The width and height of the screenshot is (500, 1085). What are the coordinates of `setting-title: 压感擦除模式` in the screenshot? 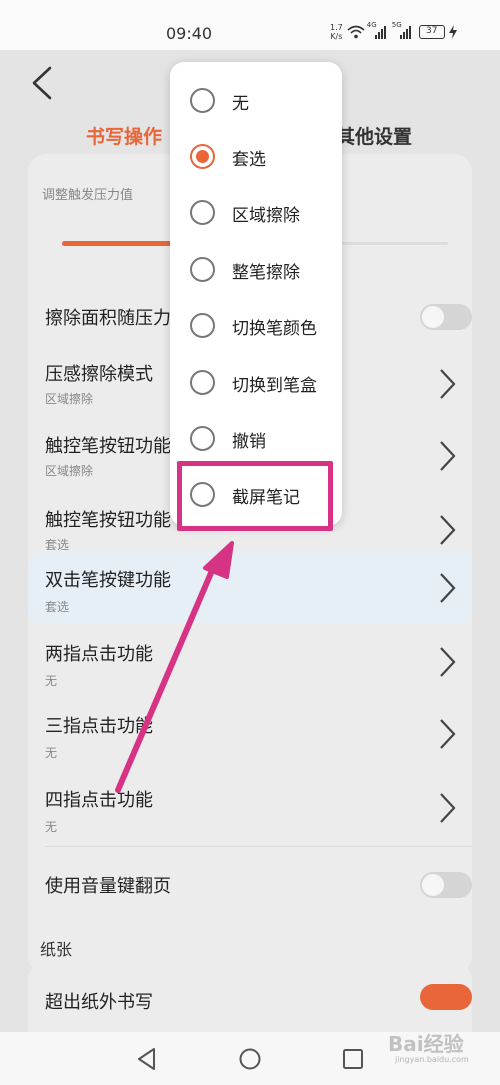 It's located at (99, 374).